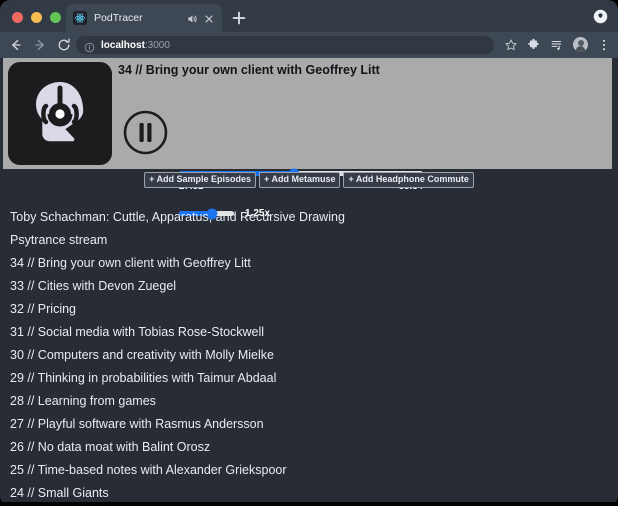 The height and width of the screenshot is (506, 618). What do you see at coordinates (600, 16) in the screenshot?
I see `profile-badge-icon` at bounding box center [600, 16].